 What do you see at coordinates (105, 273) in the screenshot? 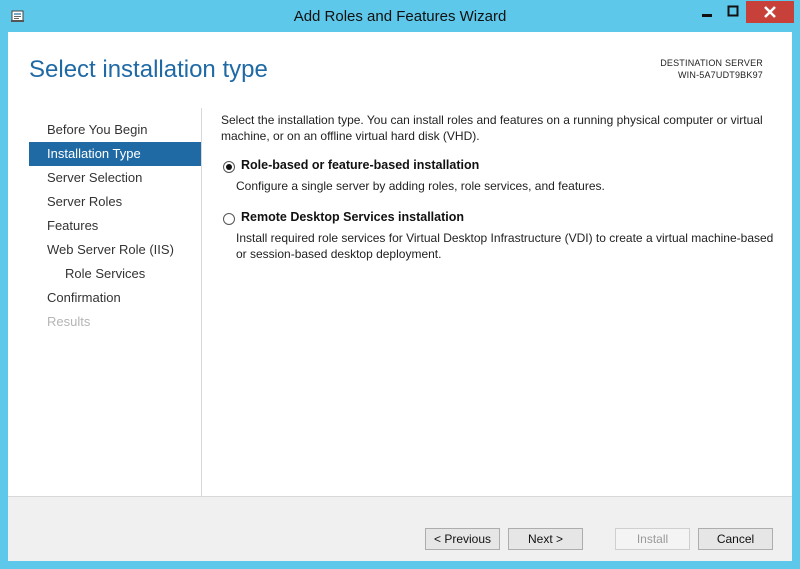
I see `nav-item-label: Role Services` at bounding box center [105, 273].